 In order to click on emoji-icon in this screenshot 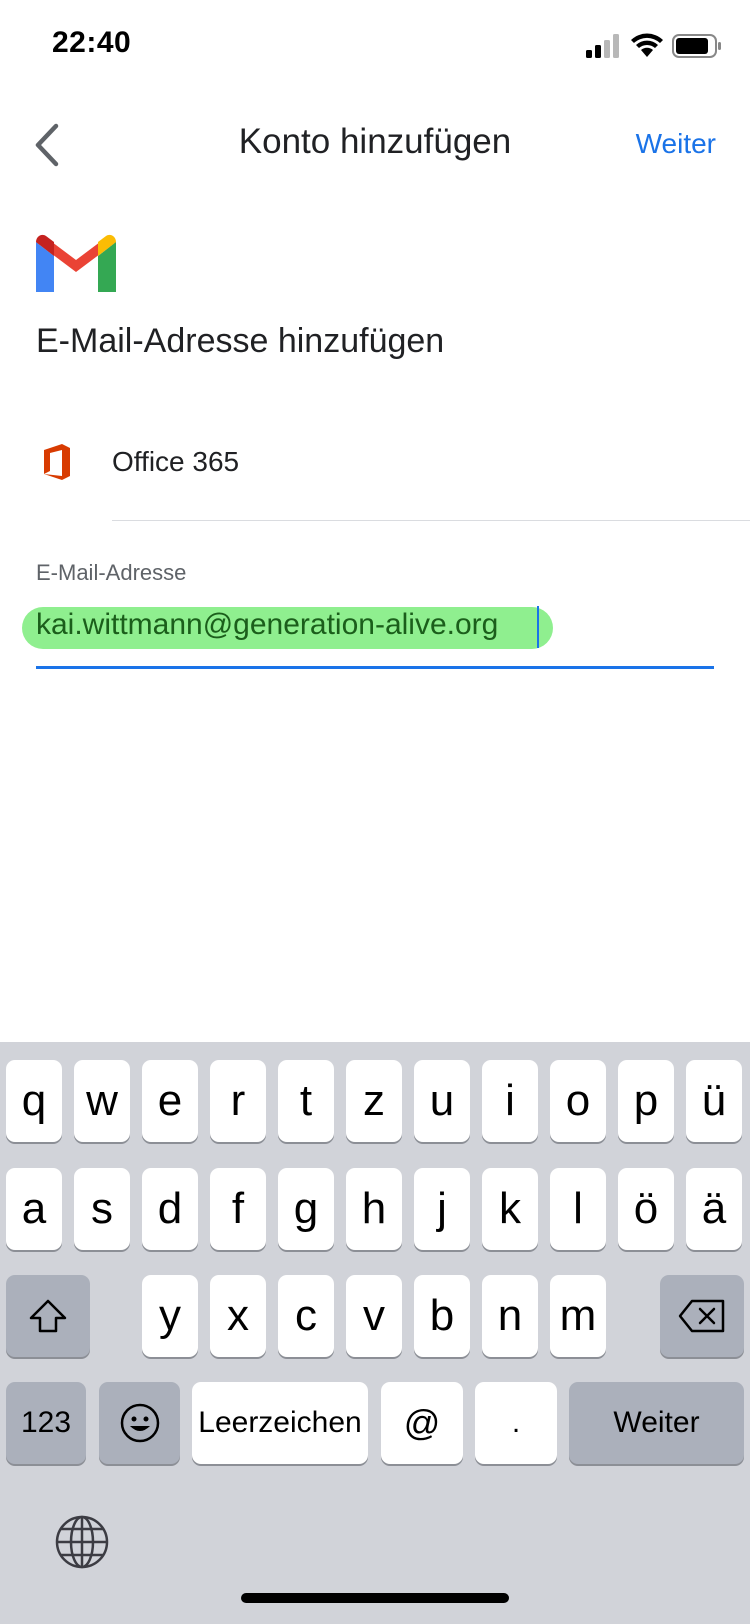, I will do `click(139, 1423)`.